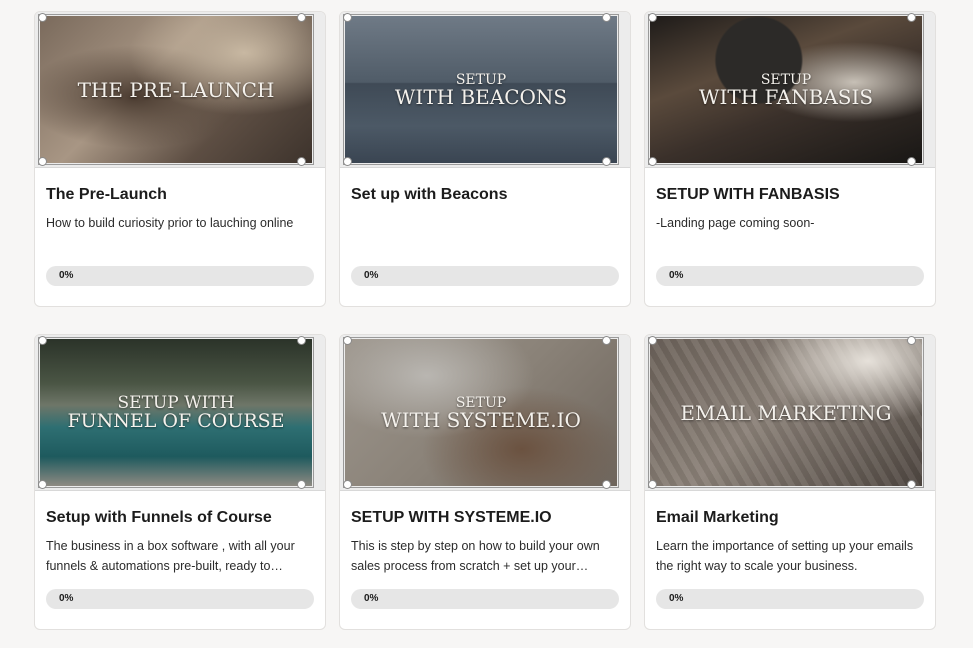  I want to click on course-thumbnail: EMAIL MARKETING, so click(790, 413).